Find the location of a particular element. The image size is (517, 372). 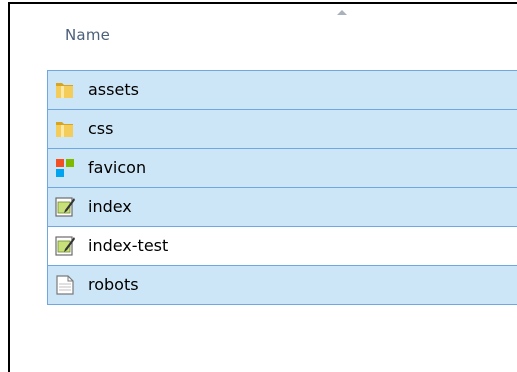

file-name: robots is located at coordinates (113, 284).